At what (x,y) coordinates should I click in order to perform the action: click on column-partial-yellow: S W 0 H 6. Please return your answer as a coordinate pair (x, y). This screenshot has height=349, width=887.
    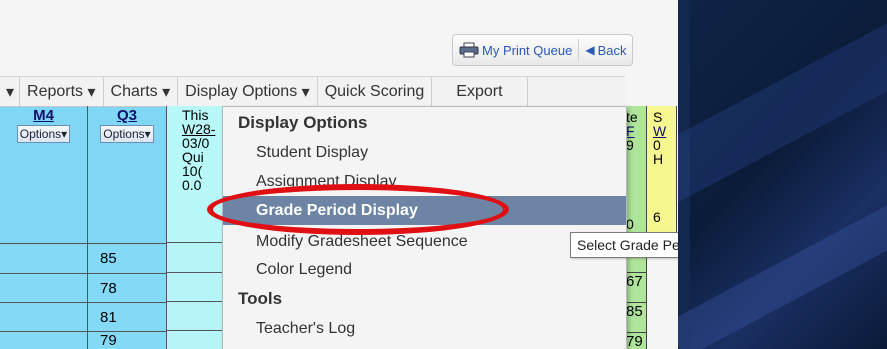
    Looking at the image, I should click on (661, 170).